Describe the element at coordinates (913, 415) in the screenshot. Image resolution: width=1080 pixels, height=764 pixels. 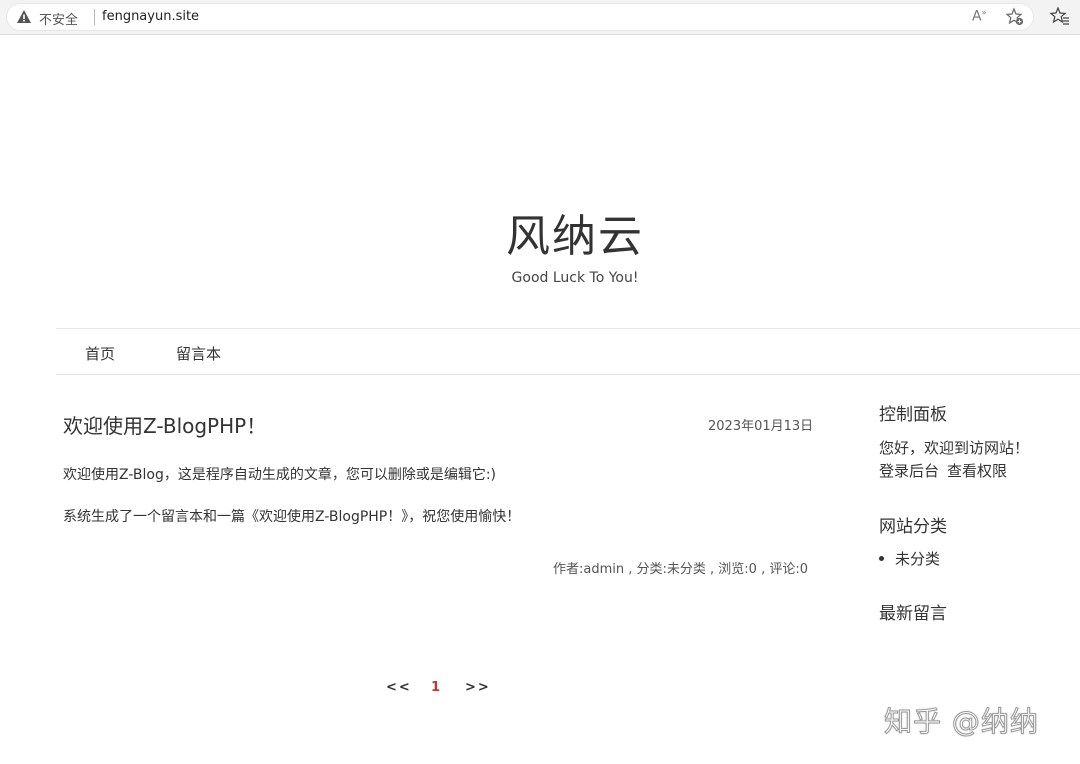
I see `sidebar-heading-control-panel: 控制面板` at that location.